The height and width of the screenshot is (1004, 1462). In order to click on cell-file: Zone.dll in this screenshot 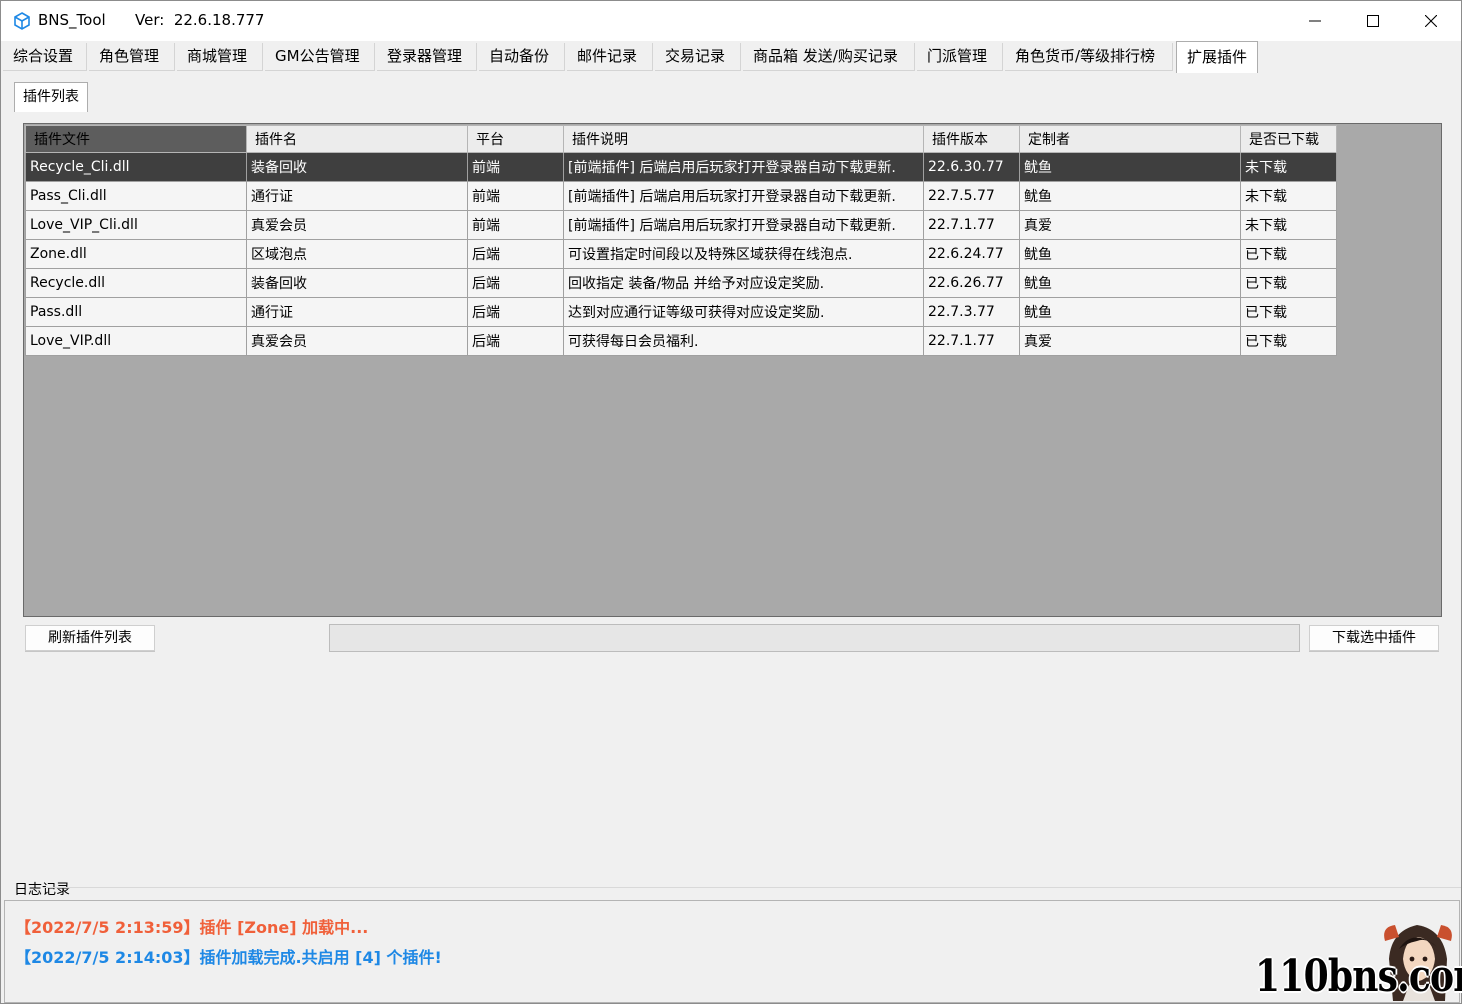, I will do `click(136, 254)`.